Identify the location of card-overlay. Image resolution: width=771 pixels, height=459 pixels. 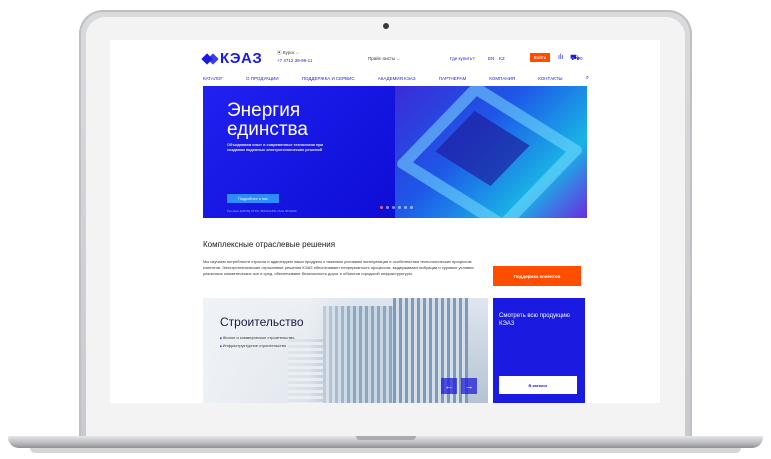
(278, 350).